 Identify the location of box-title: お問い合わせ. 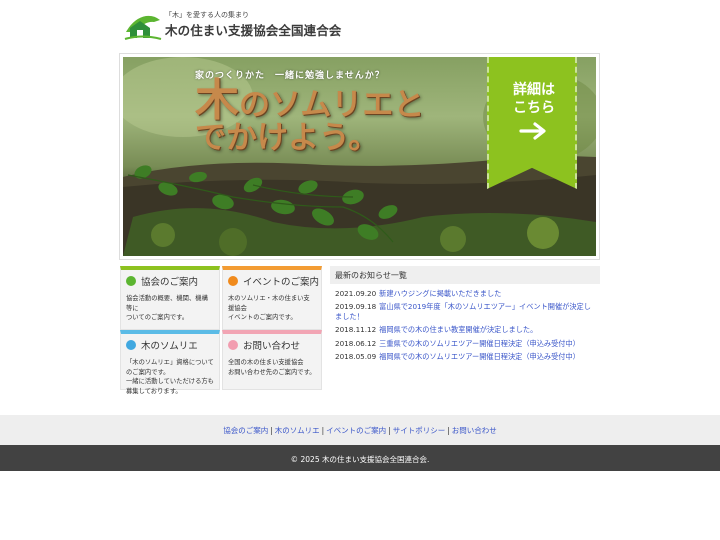
(272, 345).